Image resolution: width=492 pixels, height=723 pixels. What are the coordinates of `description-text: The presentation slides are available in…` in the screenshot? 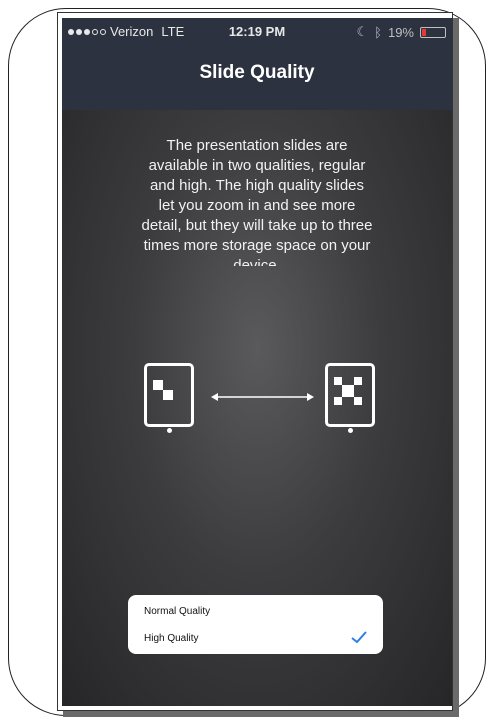 It's located at (257, 201).